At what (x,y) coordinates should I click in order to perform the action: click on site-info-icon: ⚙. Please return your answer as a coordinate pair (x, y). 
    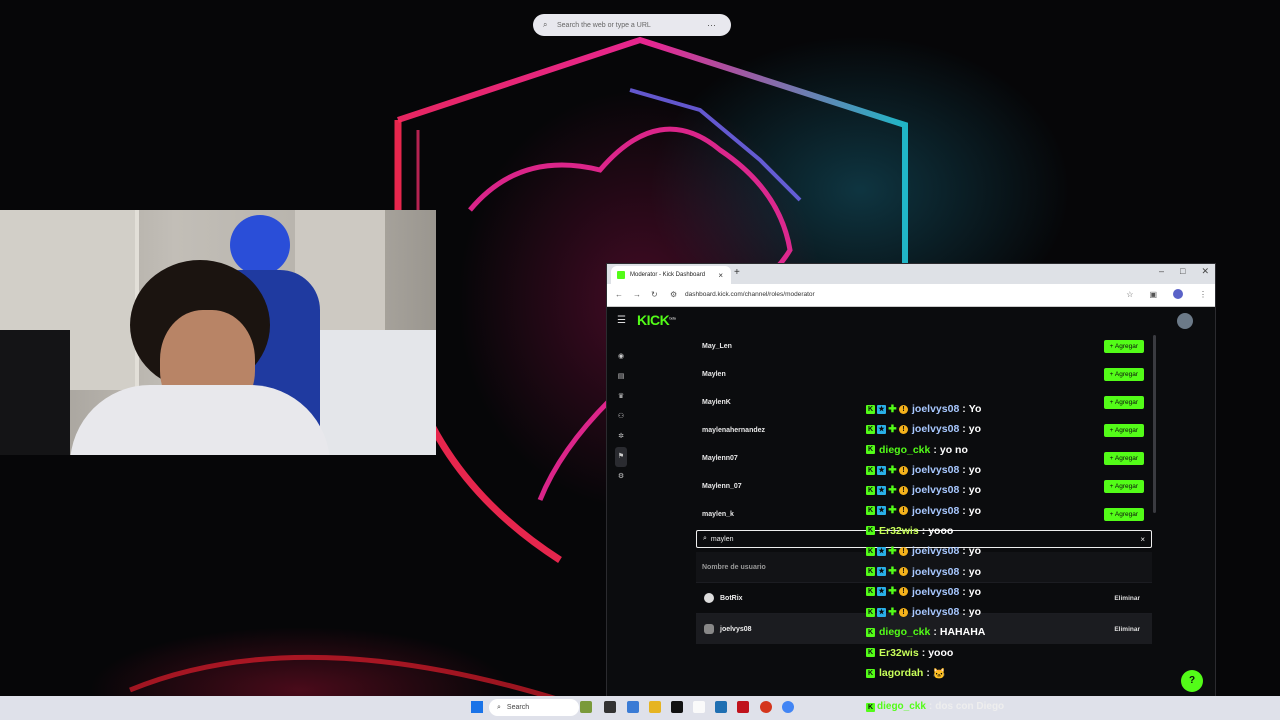
    Looking at the image, I should click on (673, 294).